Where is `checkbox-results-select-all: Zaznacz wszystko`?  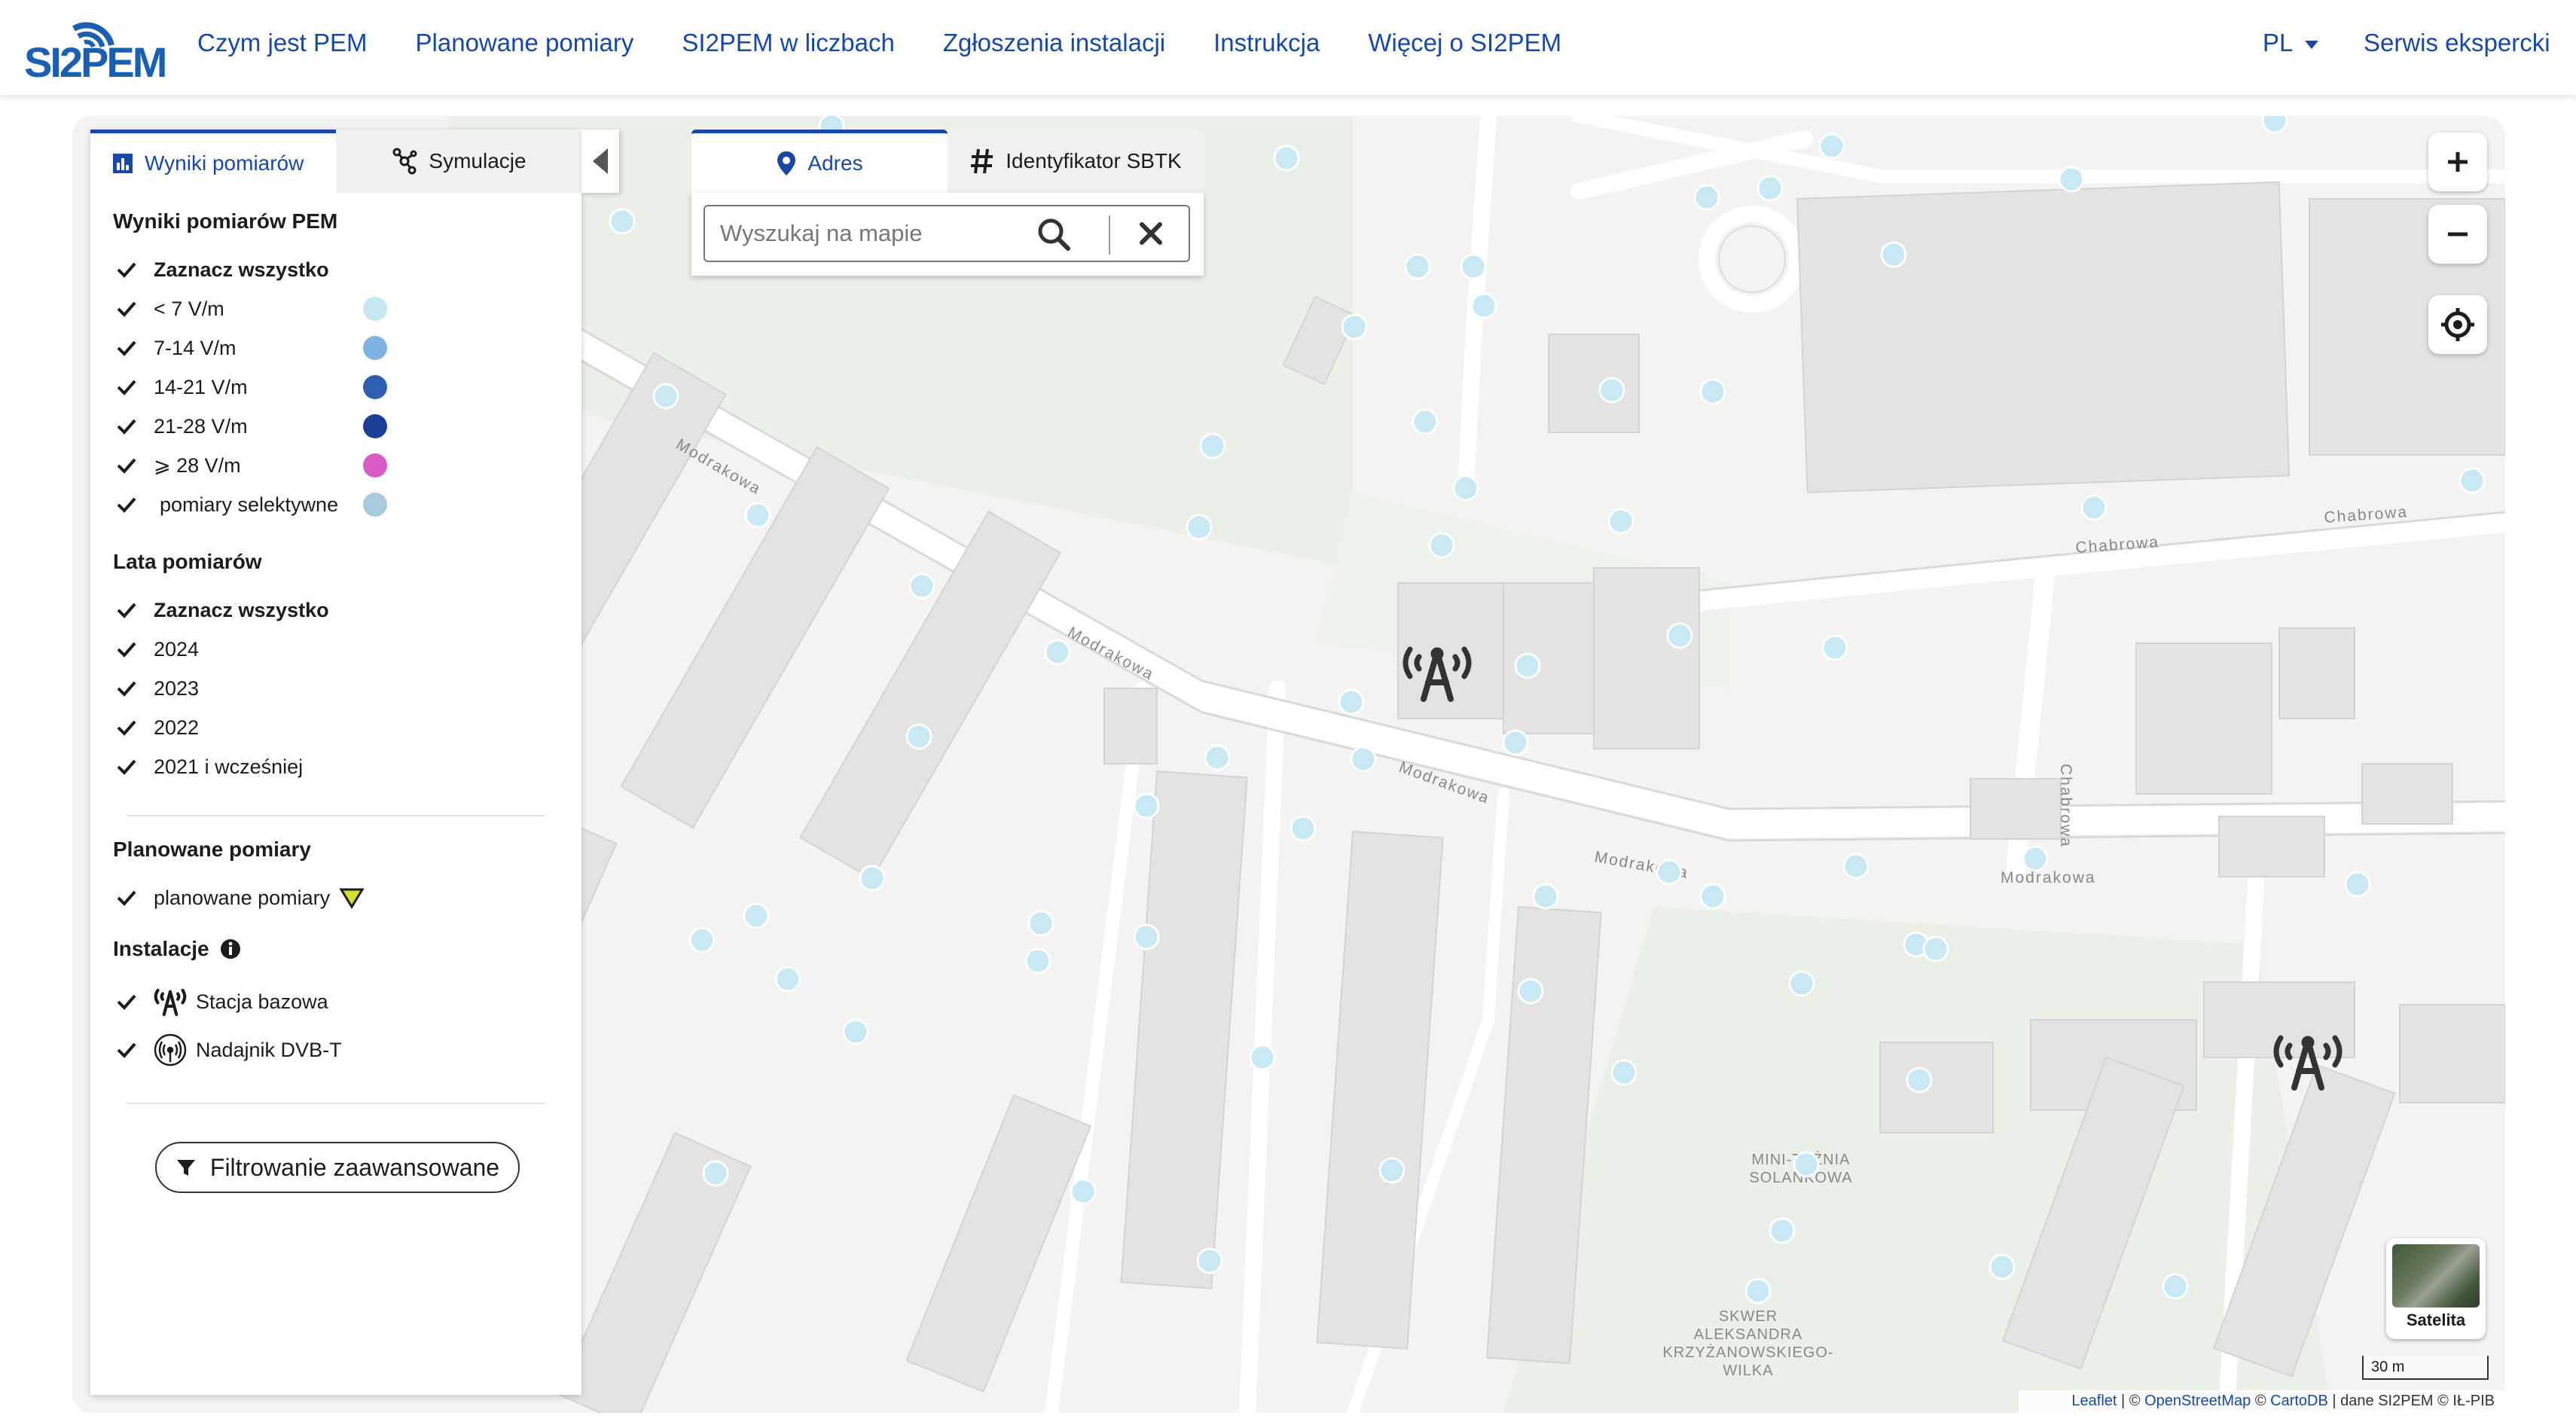 checkbox-results-select-all: Zaznacz wszystko is located at coordinates (221, 270).